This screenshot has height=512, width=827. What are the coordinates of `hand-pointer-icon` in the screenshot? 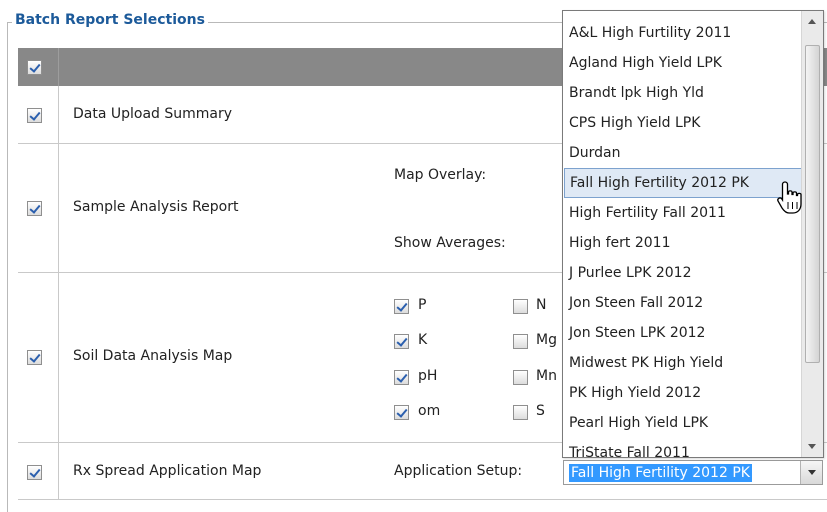 It's located at (789, 197).